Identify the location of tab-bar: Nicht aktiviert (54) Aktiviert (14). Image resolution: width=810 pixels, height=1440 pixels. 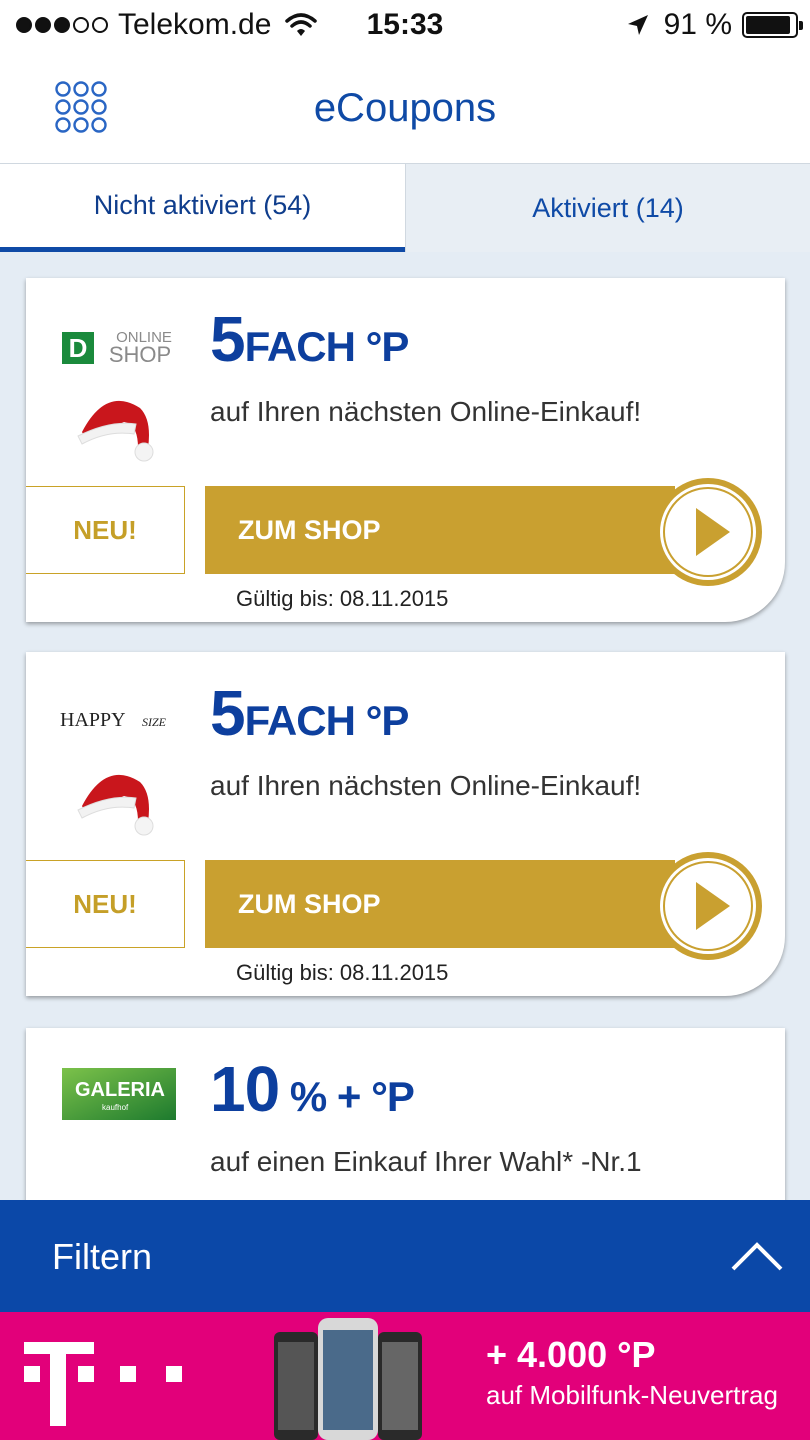
(405, 208).